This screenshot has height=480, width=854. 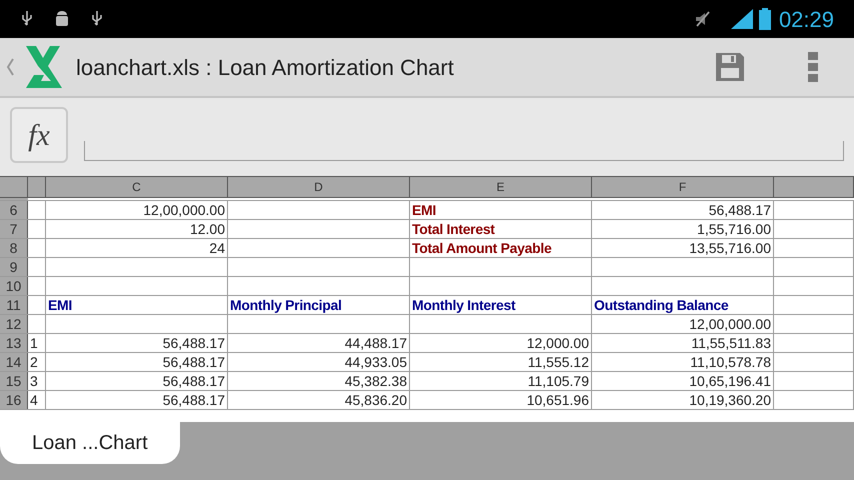 What do you see at coordinates (729, 248) in the screenshot?
I see `cell-text: 13,55,716.00` at bounding box center [729, 248].